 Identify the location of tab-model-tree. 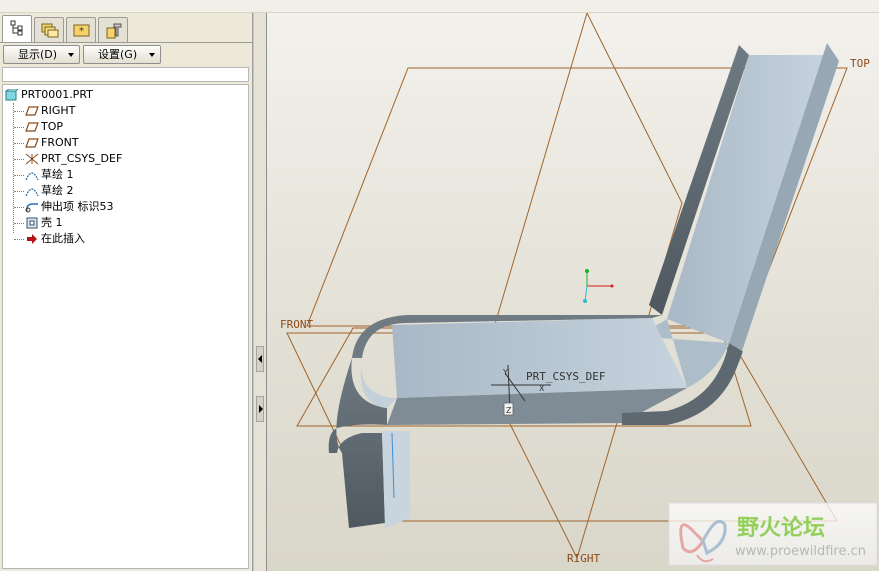
(17, 29).